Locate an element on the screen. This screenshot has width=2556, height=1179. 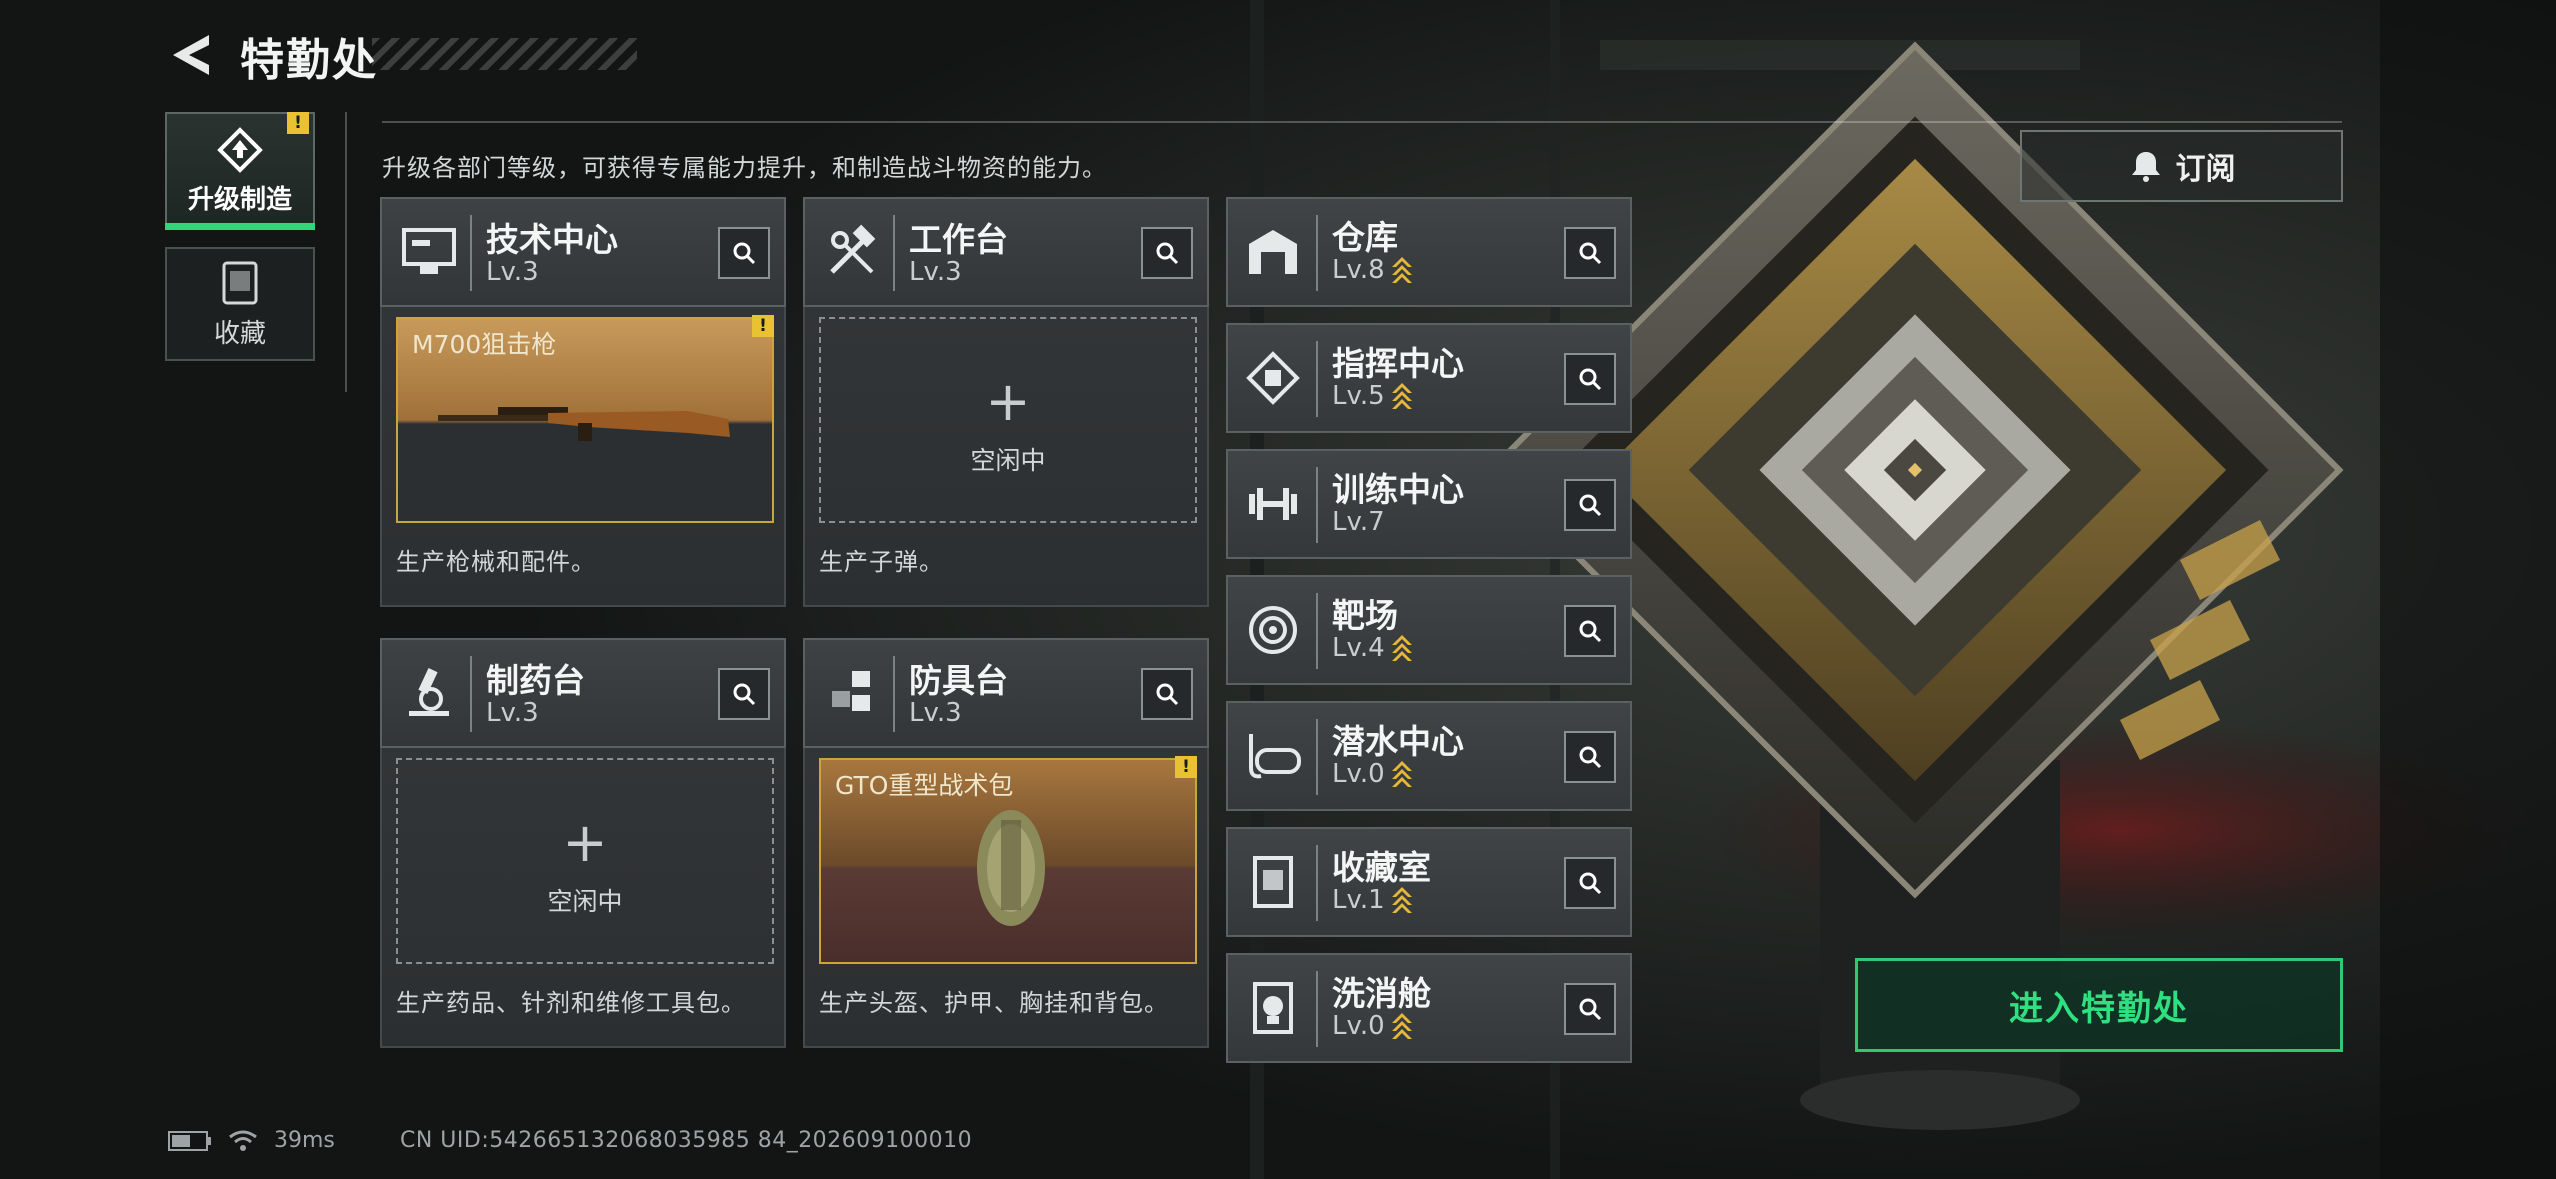
department-level: Lv.0 is located at coordinates (1372, 1026).